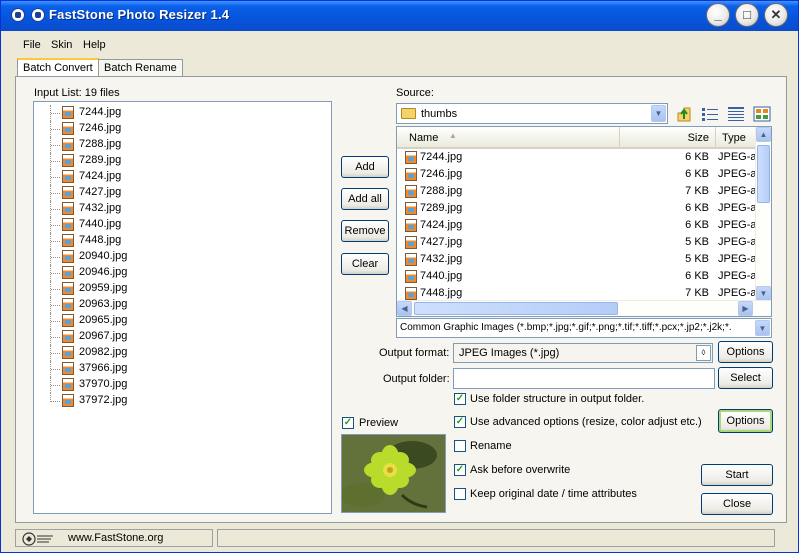 This screenshot has height=553, width=799. I want to click on list-item: 7244.jpg, so click(182, 113).